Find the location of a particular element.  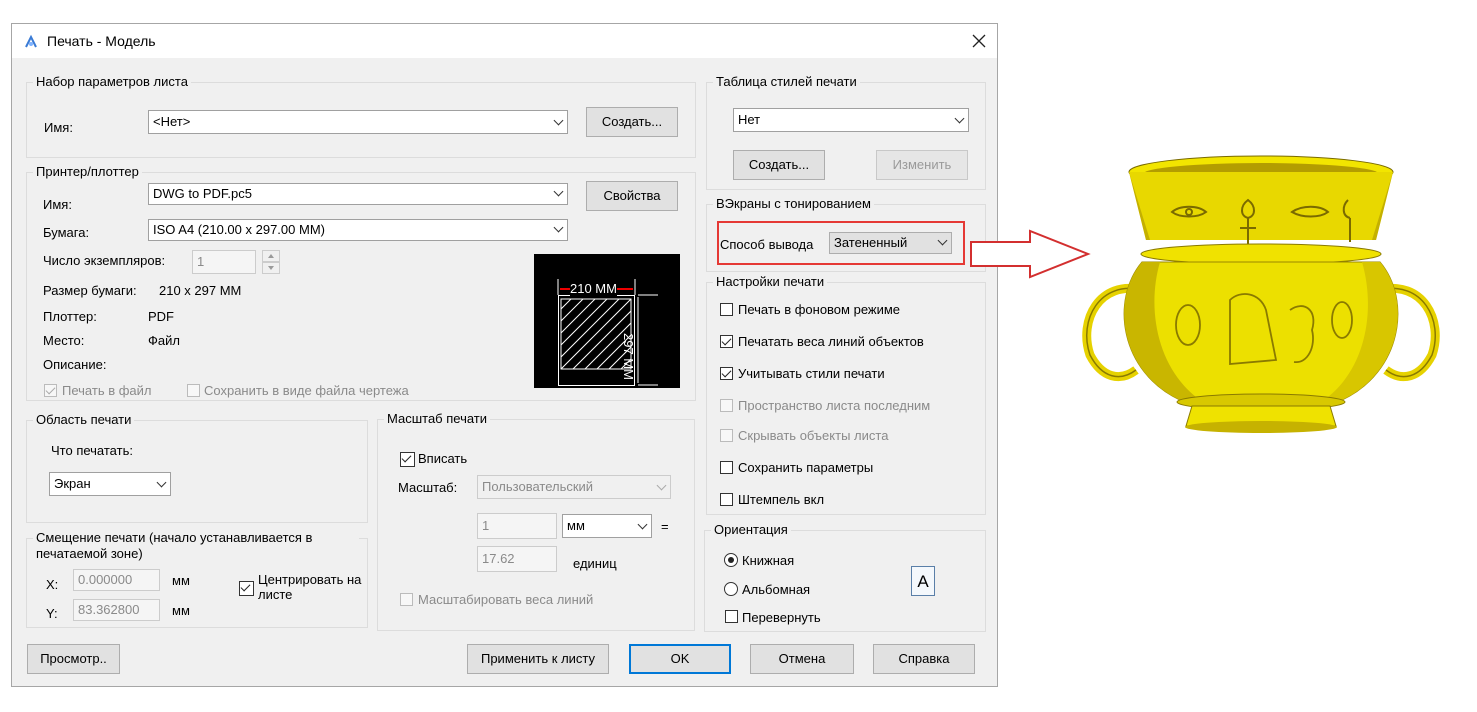

page-setup-name-value: <Нет> is located at coordinates (172, 121).